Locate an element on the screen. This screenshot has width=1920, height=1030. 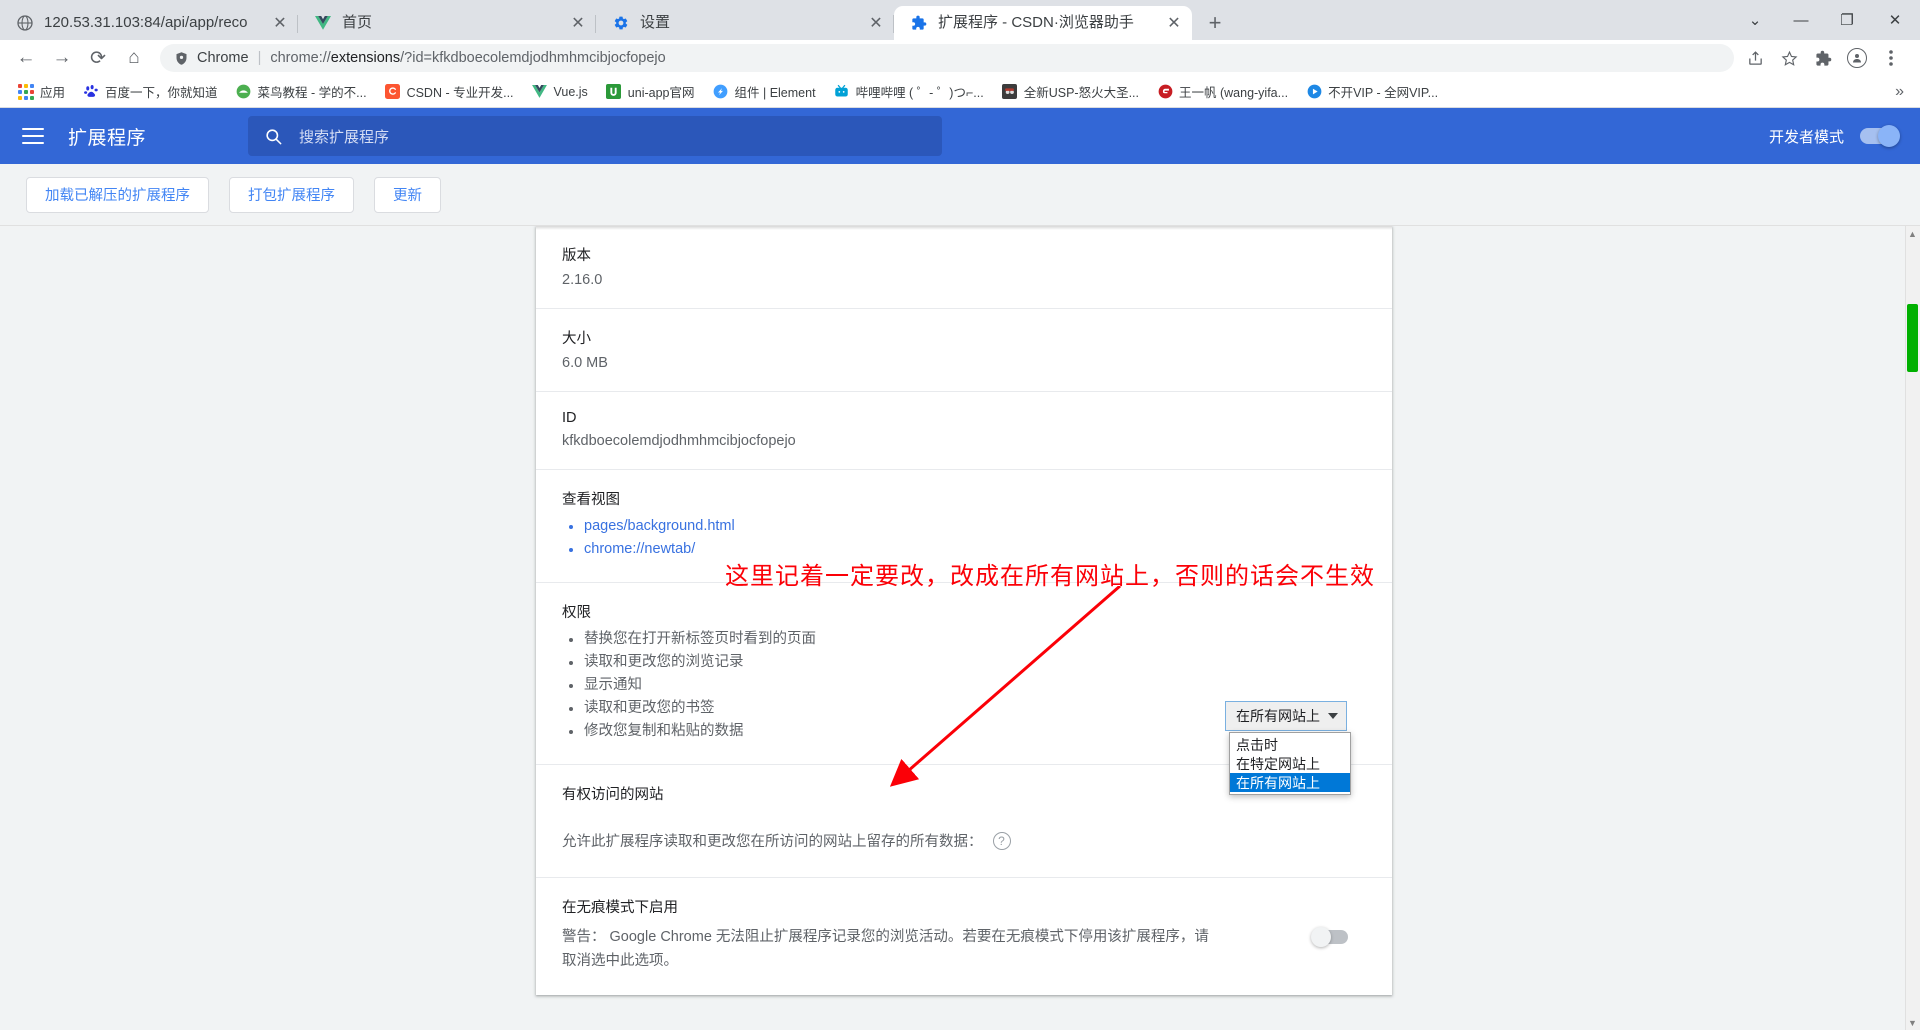
bookmark-item-element: 组件 | Element is located at coordinates (764, 92).